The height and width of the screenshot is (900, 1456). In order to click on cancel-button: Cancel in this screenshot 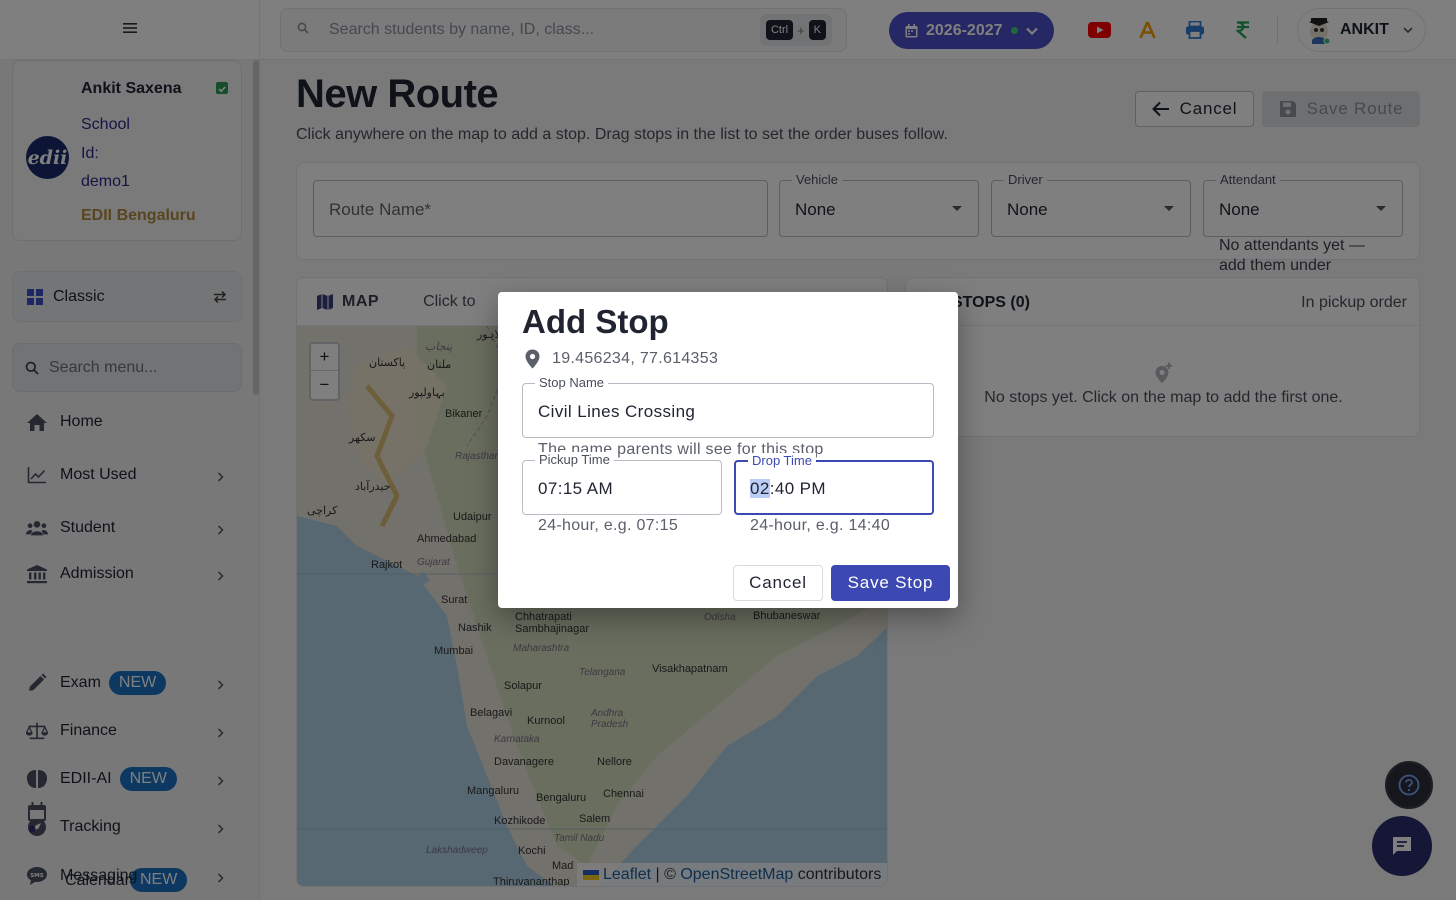, I will do `click(778, 583)`.